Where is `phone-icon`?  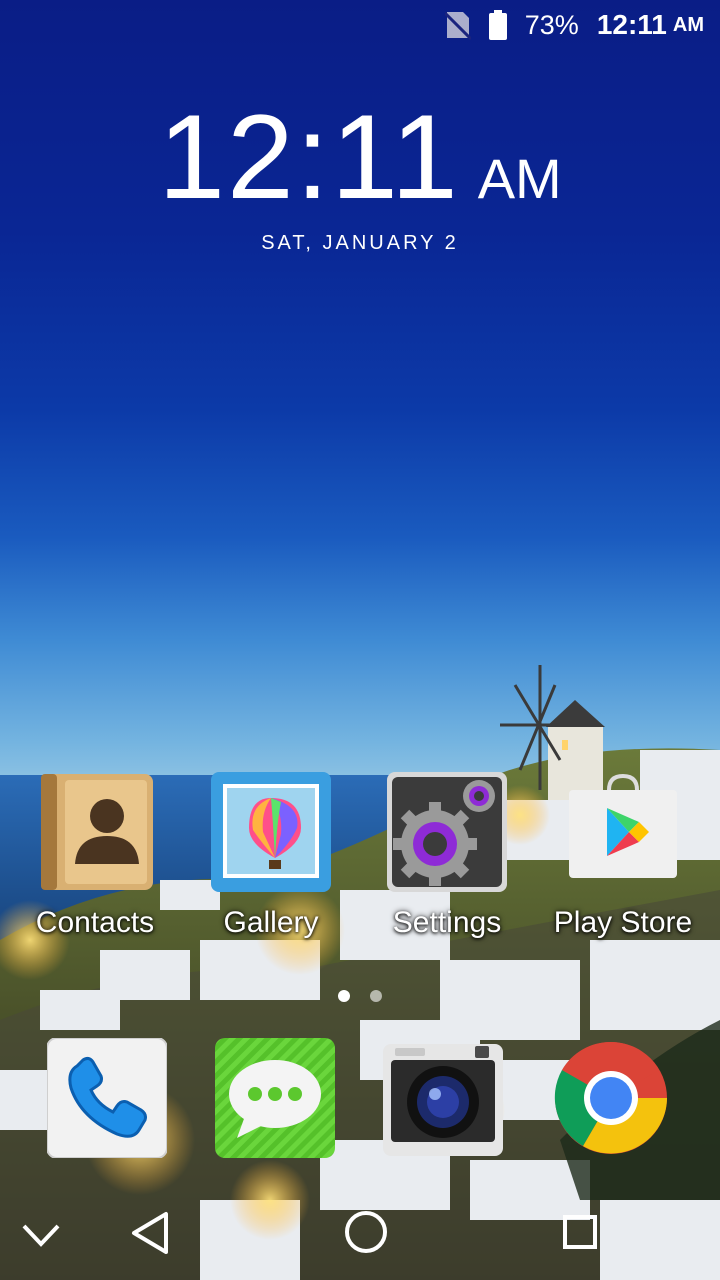
phone-icon is located at coordinates (107, 1098).